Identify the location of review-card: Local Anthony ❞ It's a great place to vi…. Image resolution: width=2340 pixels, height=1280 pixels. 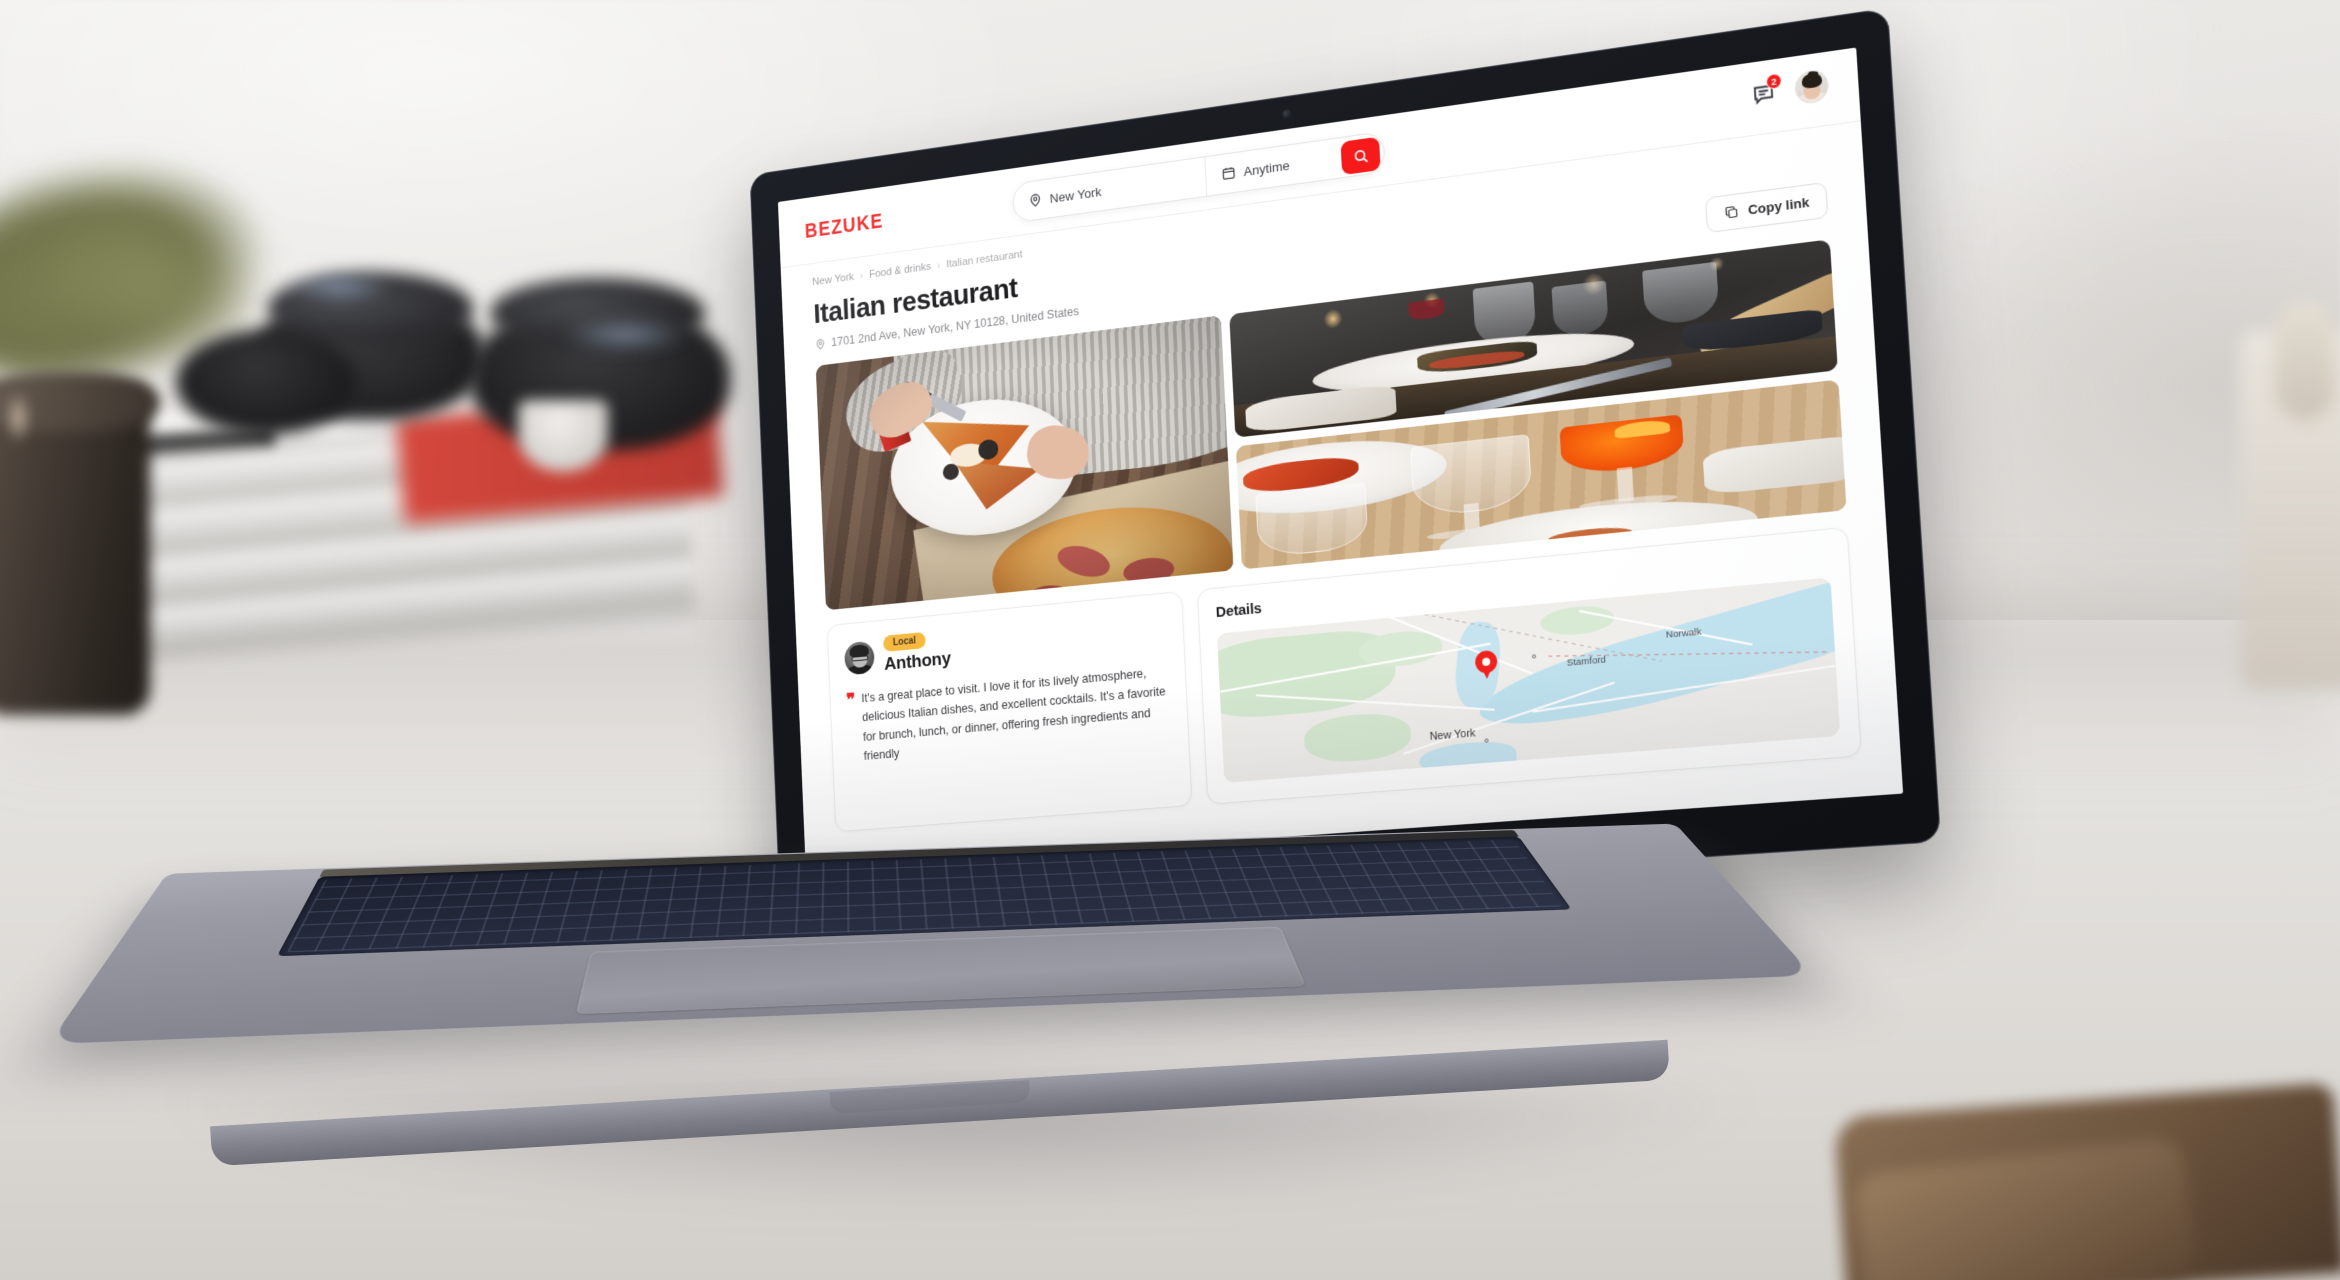
(1009, 711).